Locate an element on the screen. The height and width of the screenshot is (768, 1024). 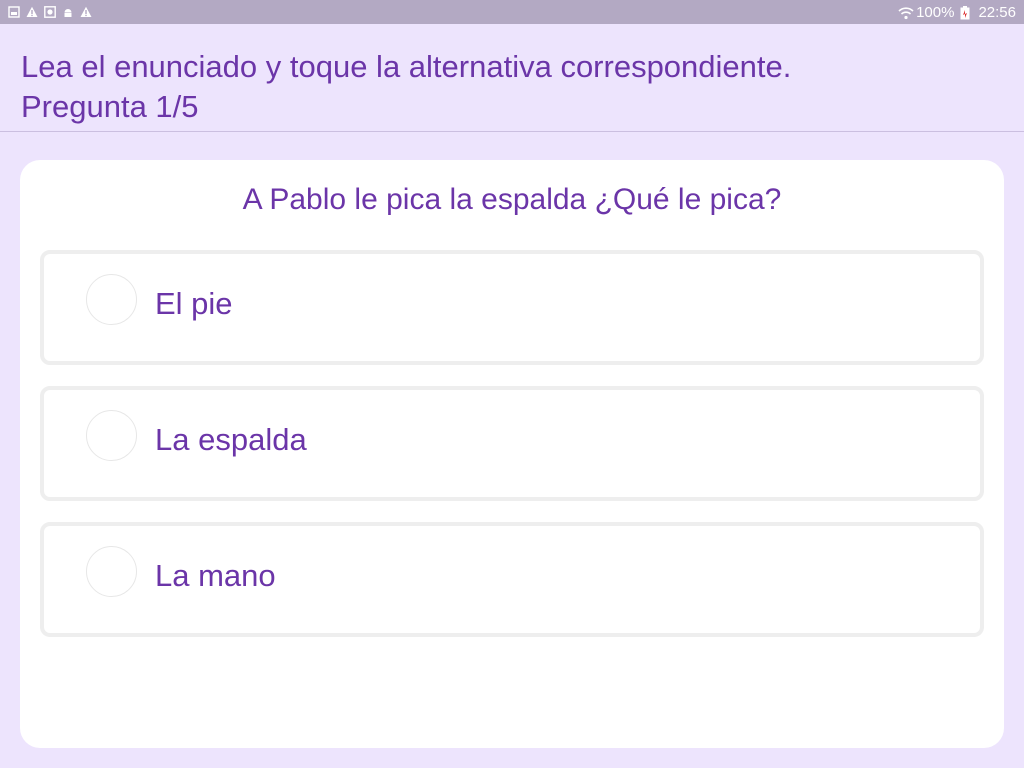
screenshot-icon is located at coordinates (14, 12).